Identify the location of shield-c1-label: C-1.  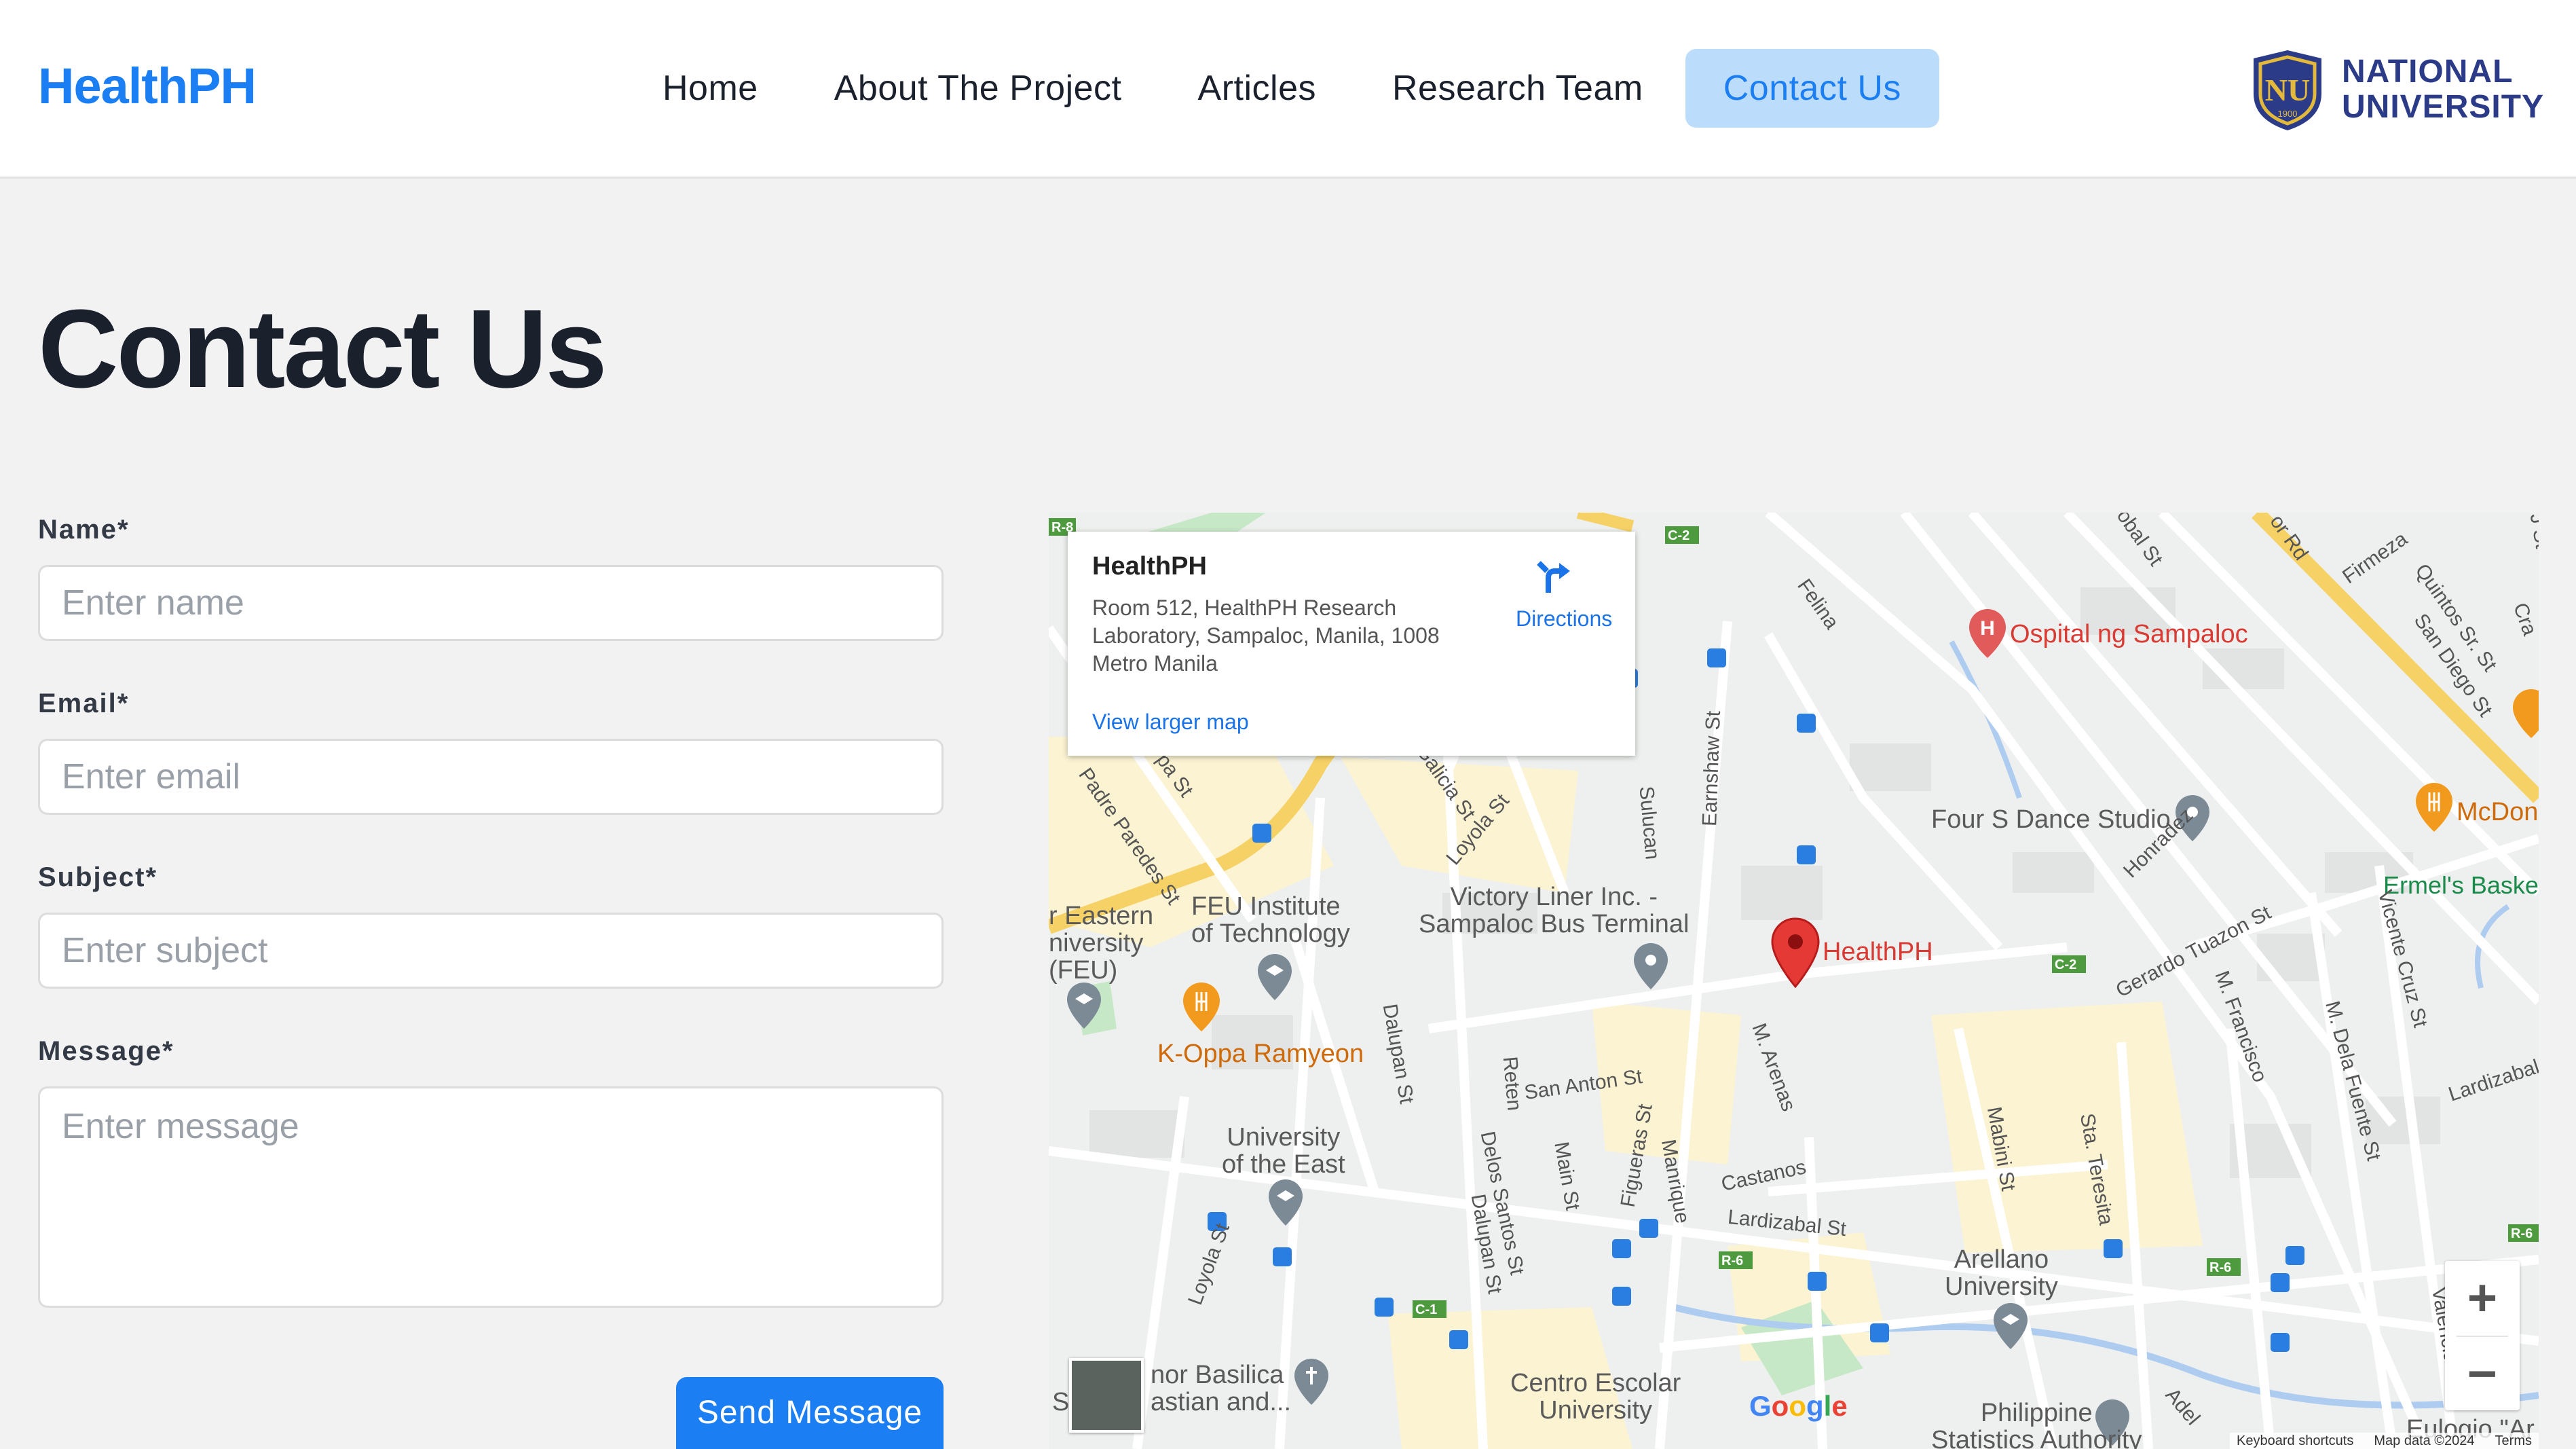
(1426, 1309).